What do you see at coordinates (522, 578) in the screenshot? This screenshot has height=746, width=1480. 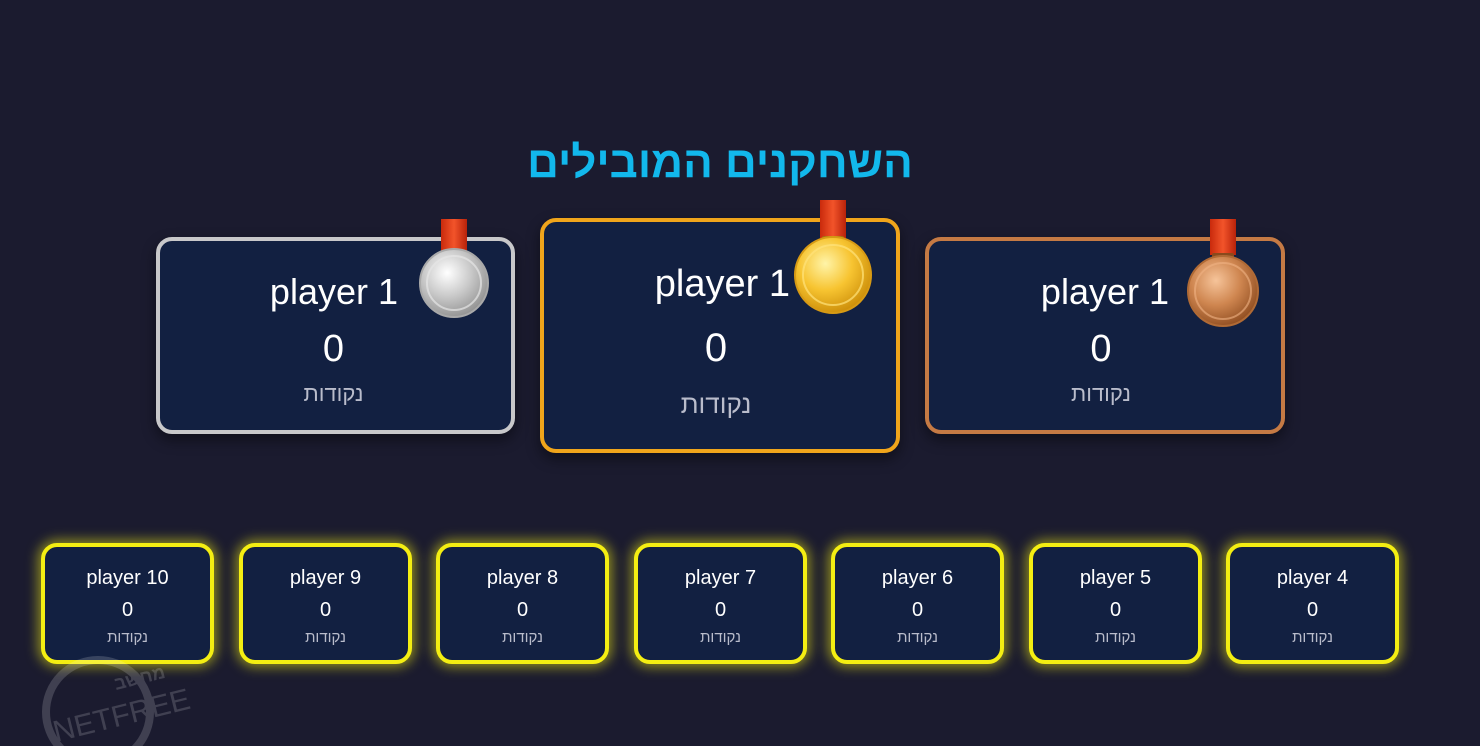 I see `player-name: player 8` at bounding box center [522, 578].